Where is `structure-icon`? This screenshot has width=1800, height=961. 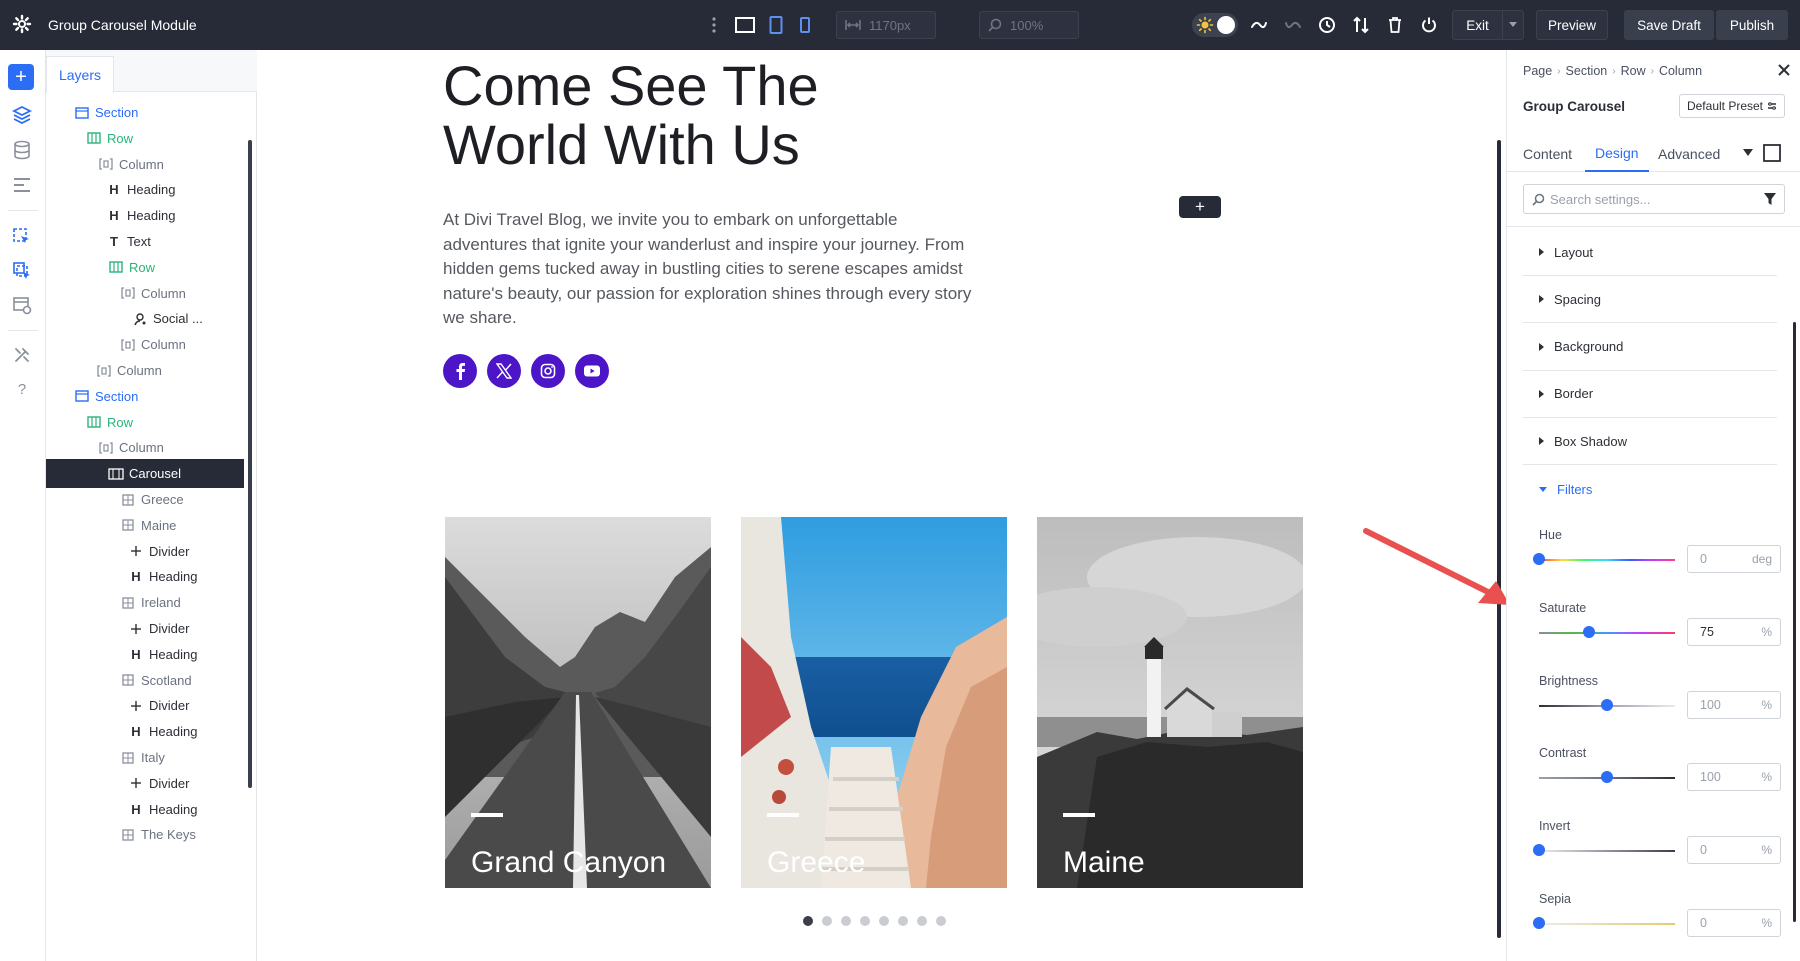 structure-icon is located at coordinates (22, 185).